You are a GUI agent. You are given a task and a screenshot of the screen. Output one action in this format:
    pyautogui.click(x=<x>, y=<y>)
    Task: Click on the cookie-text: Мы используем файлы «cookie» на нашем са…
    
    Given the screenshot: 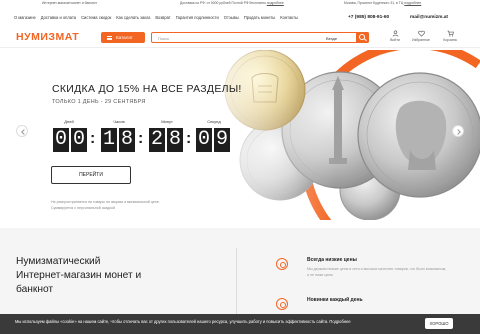 What is the action you would take?
    pyautogui.click(x=183, y=321)
    